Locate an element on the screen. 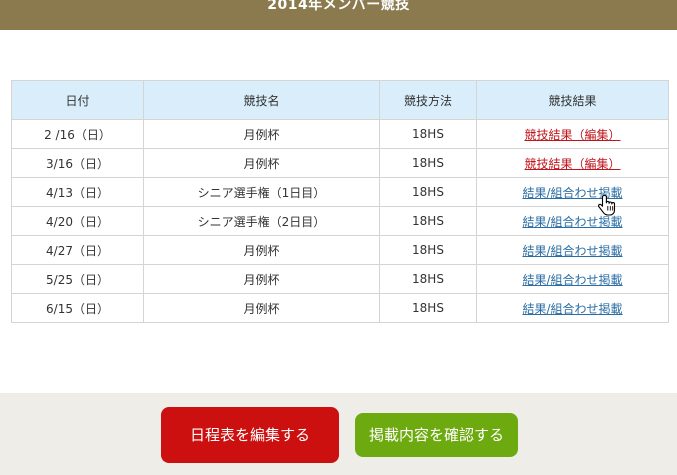  page-header: 2014年メンバー競技 is located at coordinates (338, 15).